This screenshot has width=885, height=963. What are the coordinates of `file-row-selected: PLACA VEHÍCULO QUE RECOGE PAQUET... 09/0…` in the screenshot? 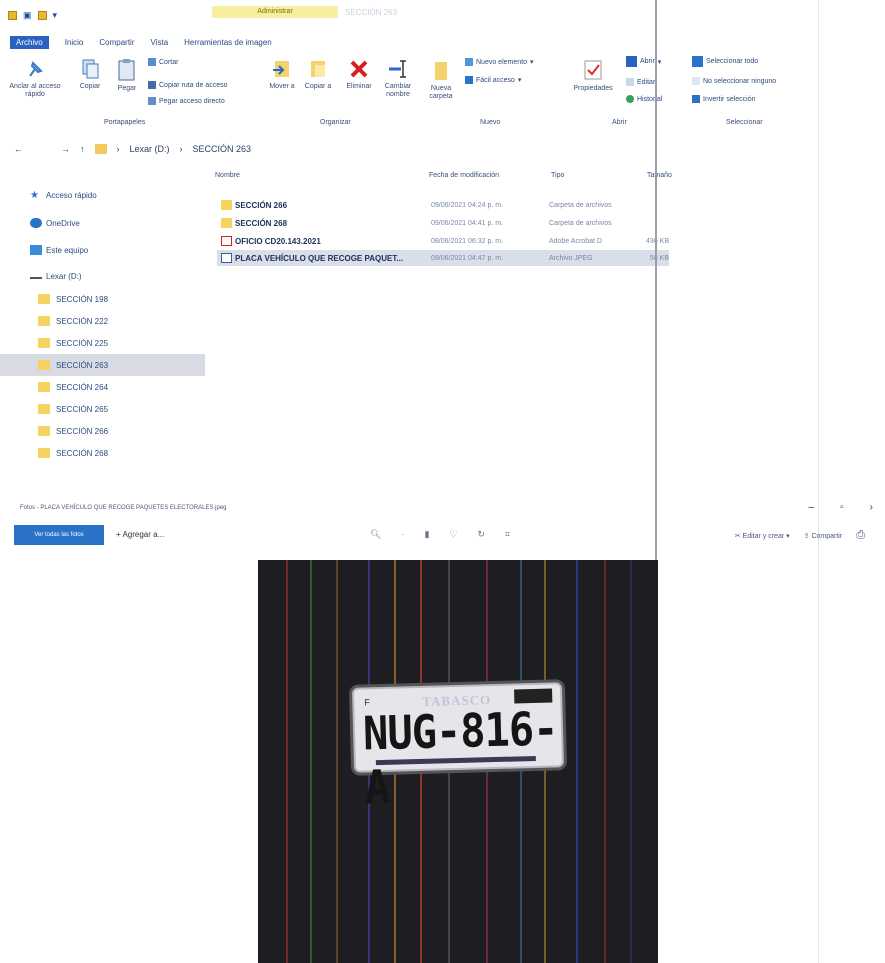 It's located at (443, 258).